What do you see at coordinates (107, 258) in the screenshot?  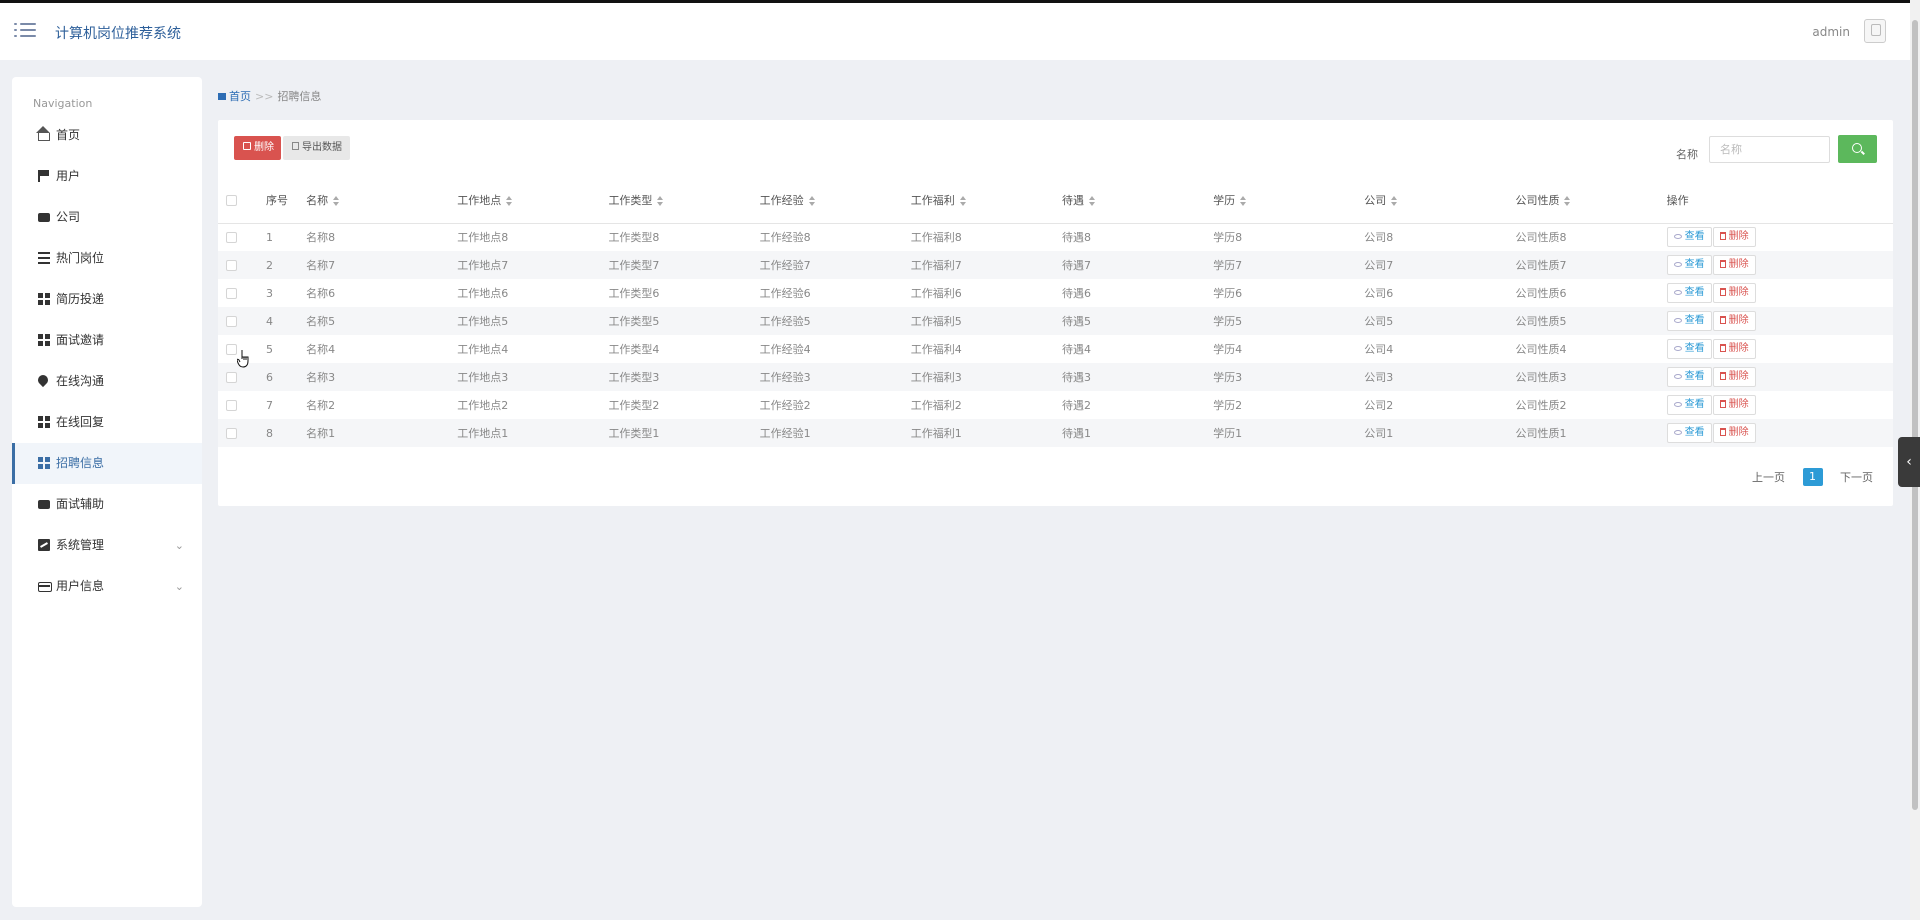 I see `sidebar-item-hot-jobs: 热门岗位` at bounding box center [107, 258].